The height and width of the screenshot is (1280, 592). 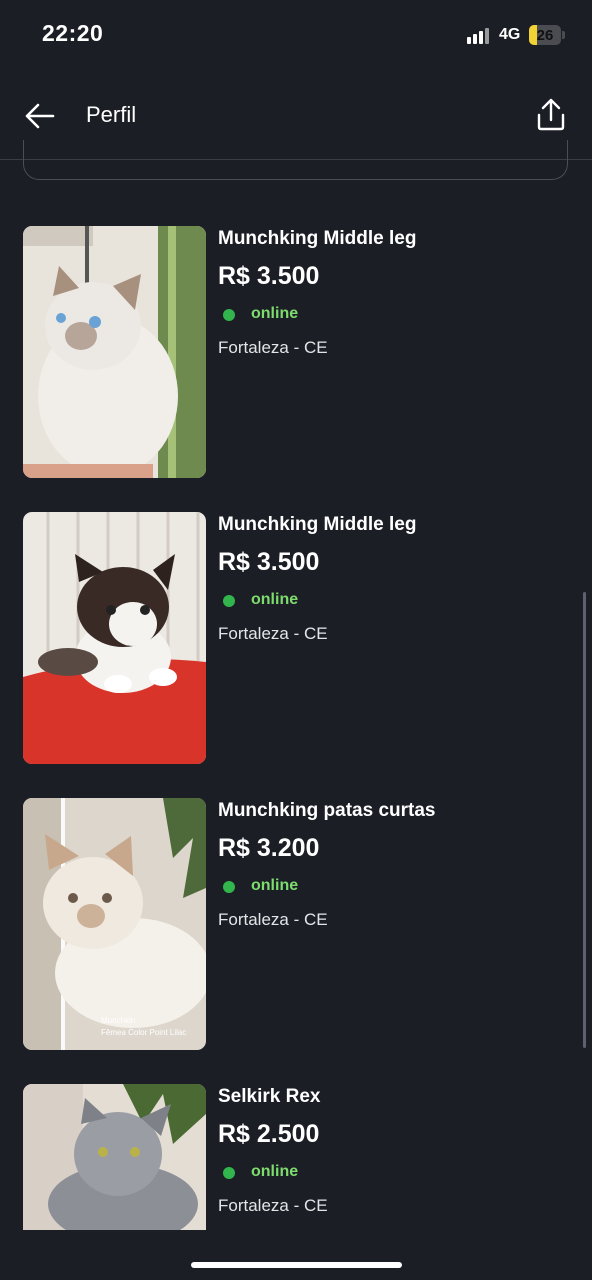 I want to click on battery-icon: 26, so click(x=545, y=35).